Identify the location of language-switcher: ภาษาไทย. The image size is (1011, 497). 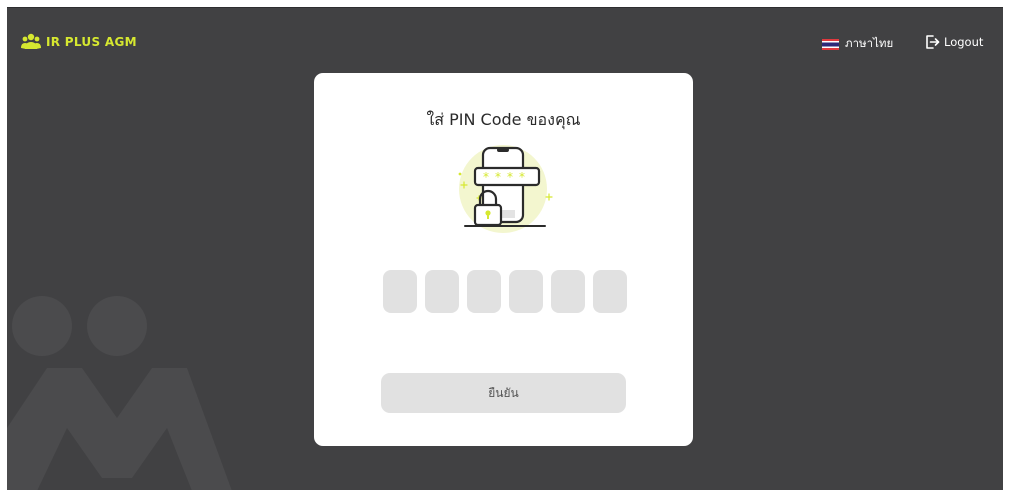
(857, 44).